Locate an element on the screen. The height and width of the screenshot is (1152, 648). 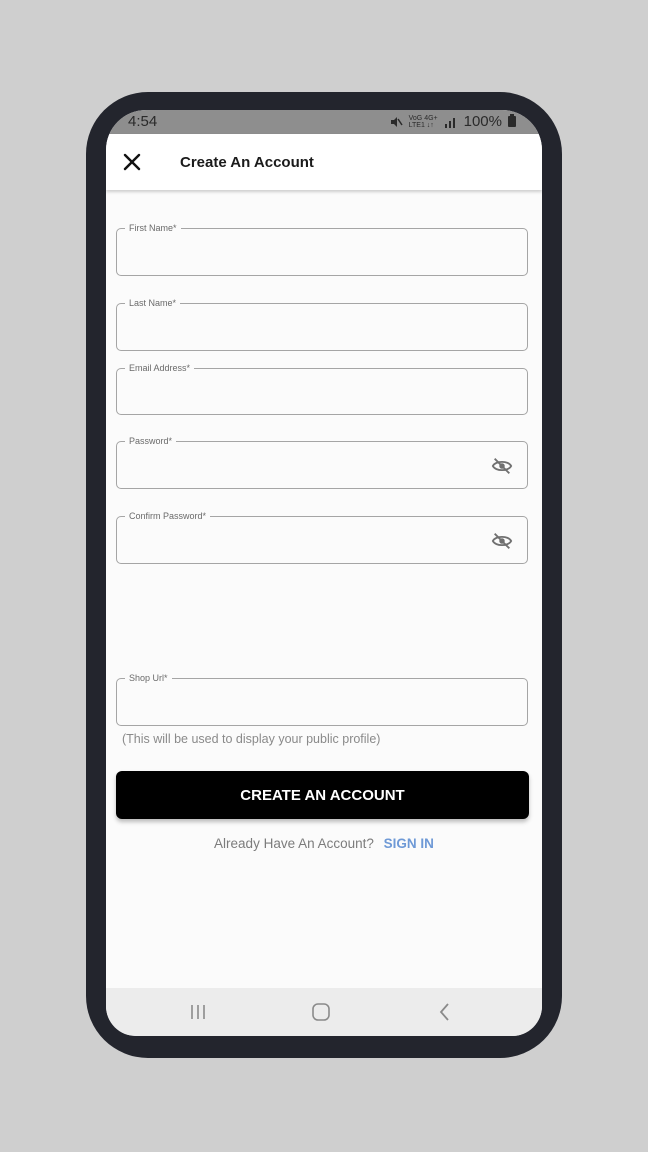
system-nav-bar is located at coordinates (324, 1012).